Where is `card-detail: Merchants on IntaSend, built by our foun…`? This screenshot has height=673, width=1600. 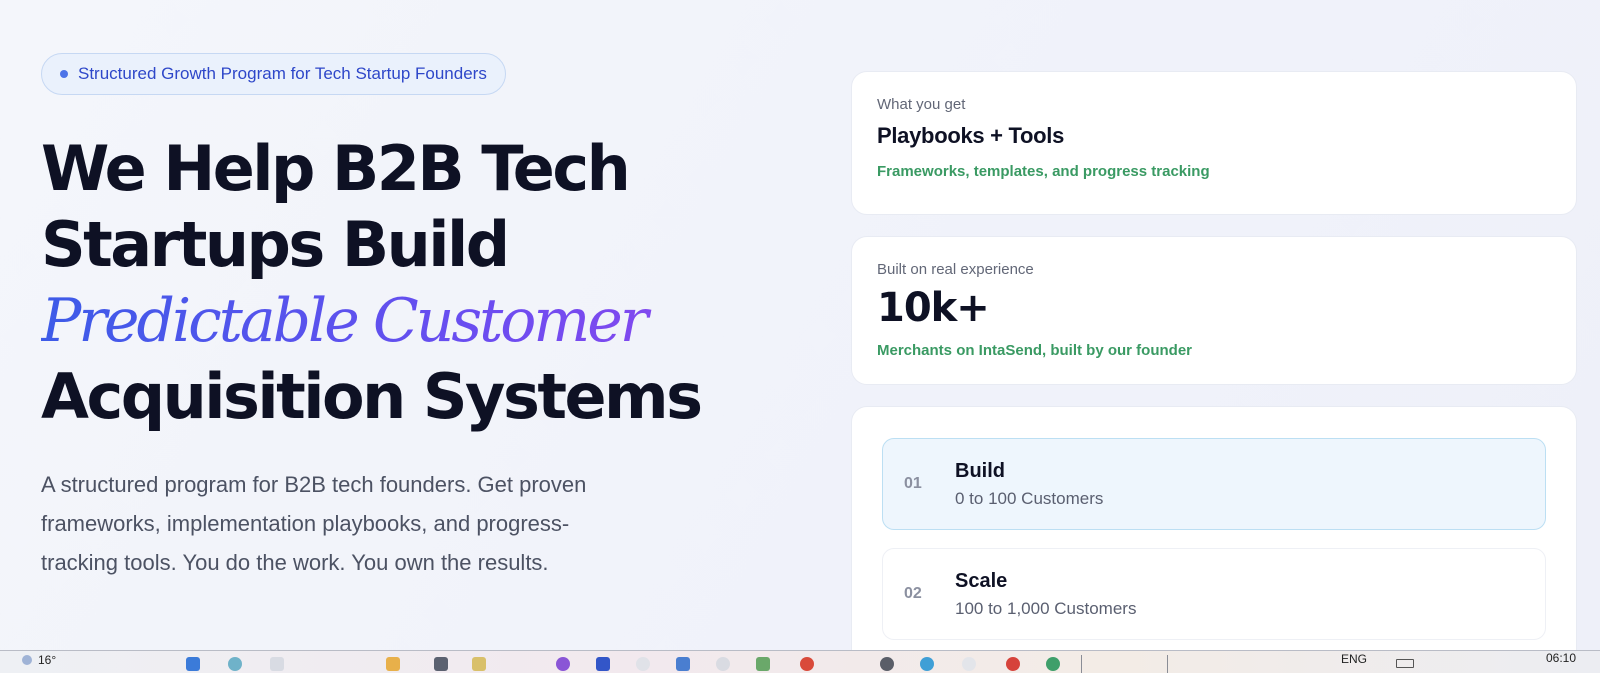
card-detail: Merchants on IntaSend, built by our foun… is located at coordinates (1035, 350).